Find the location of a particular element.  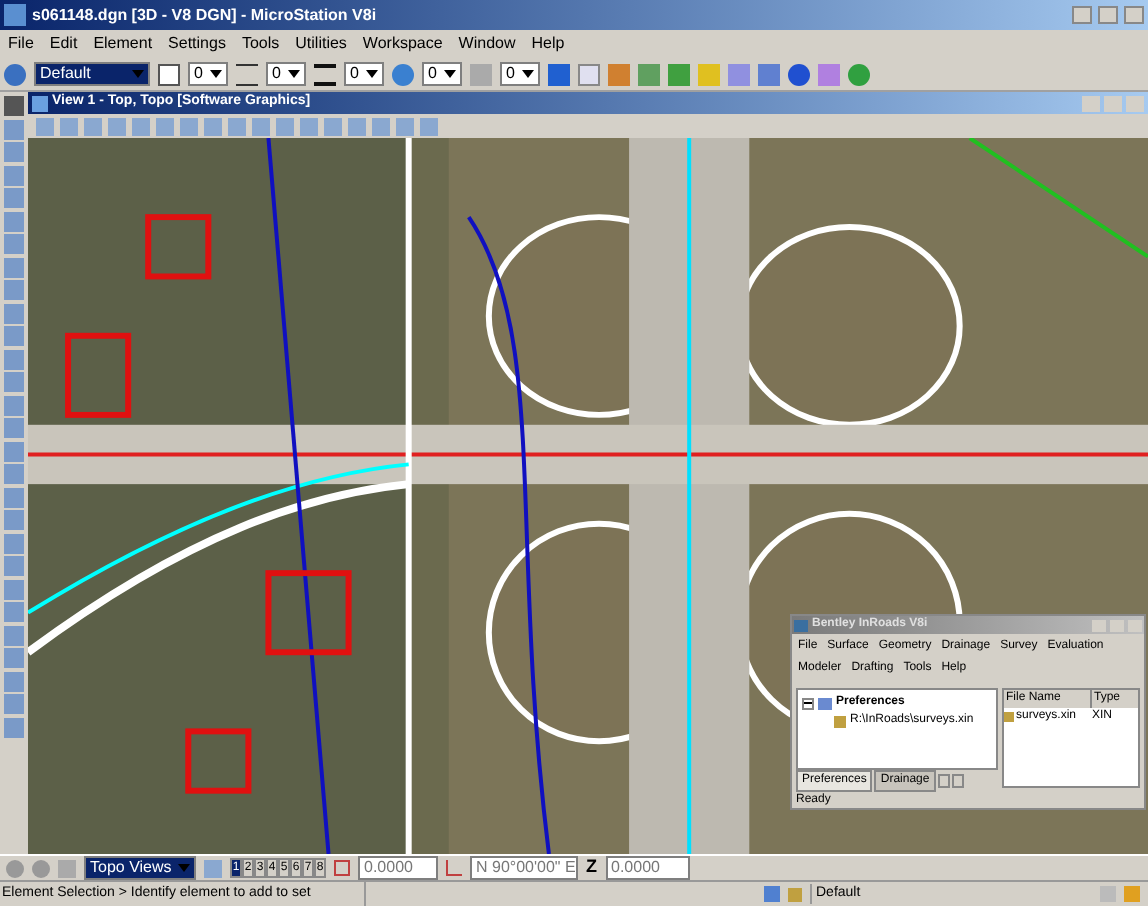

window-title: s061148.dgn [3D - V8 DGN] - MicroStation V8i is located at coordinates (205, 15).